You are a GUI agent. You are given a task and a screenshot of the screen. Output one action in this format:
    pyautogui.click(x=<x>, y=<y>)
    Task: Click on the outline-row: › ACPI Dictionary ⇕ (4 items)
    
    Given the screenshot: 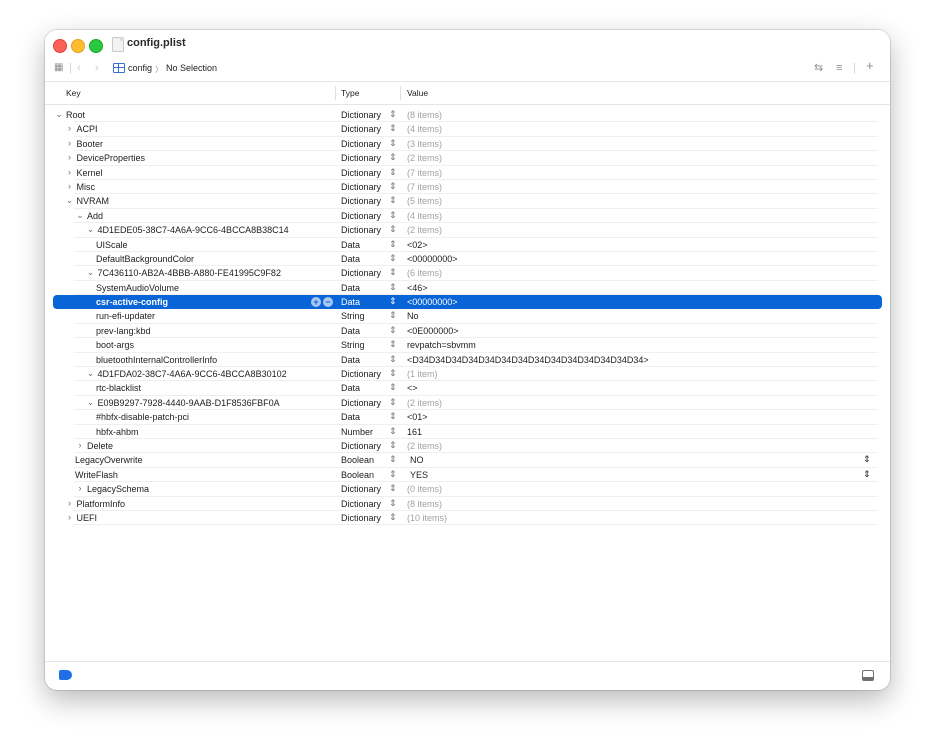 What is the action you would take?
    pyautogui.click(x=467, y=129)
    